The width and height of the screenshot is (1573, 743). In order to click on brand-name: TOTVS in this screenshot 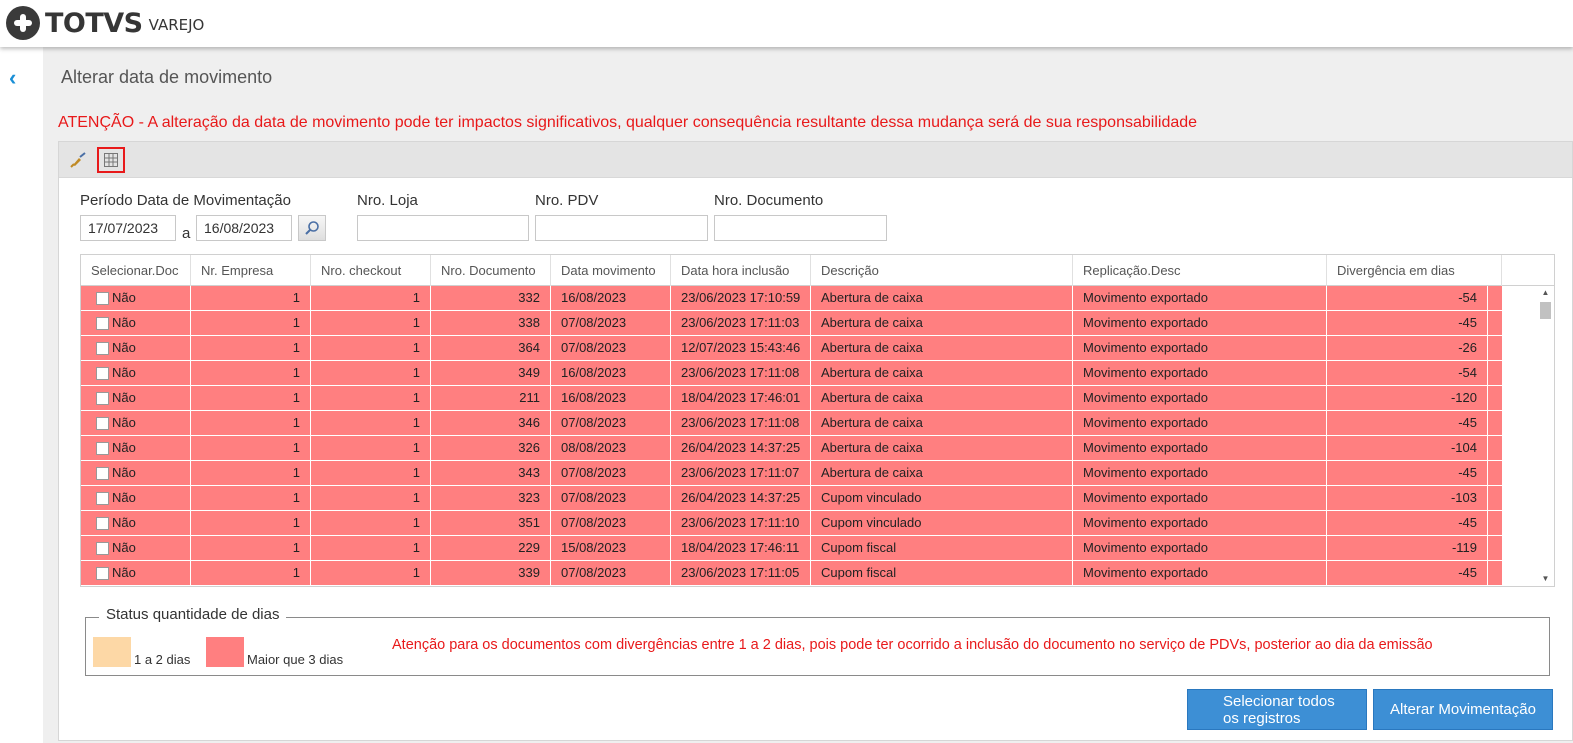, I will do `click(94, 23)`.